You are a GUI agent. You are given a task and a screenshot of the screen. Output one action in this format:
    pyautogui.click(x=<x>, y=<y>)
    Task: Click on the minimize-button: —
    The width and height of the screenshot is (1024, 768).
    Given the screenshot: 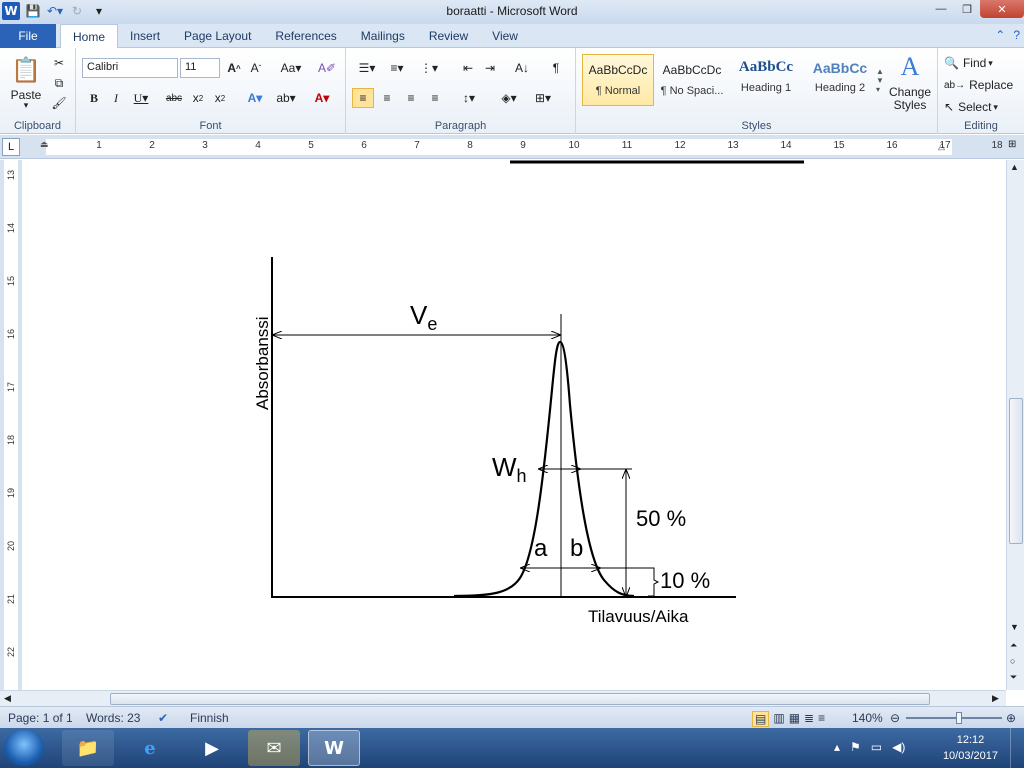 What is the action you would take?
    pyautogui.click(x=941, y=9)
    